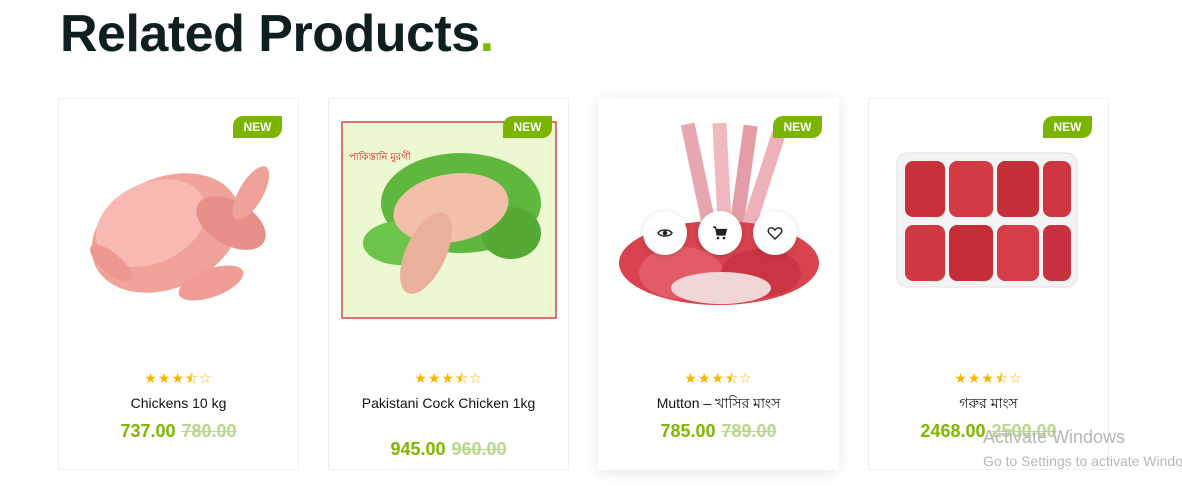 The height and width of the screenshot is (486, 1182). I want to click on activate-windows-subtitle: Go to Settings to activate Windows., so click(1082, 461).